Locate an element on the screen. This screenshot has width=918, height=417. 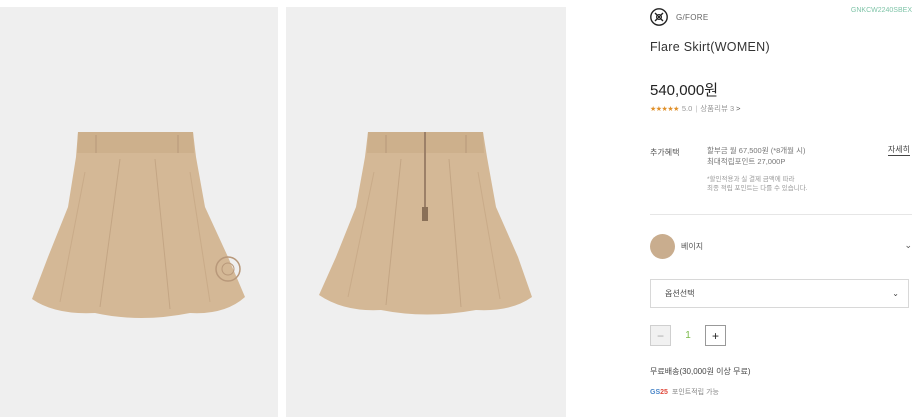
product-sku: GNKCW2240SBEX is located at coordinates (881, 10).